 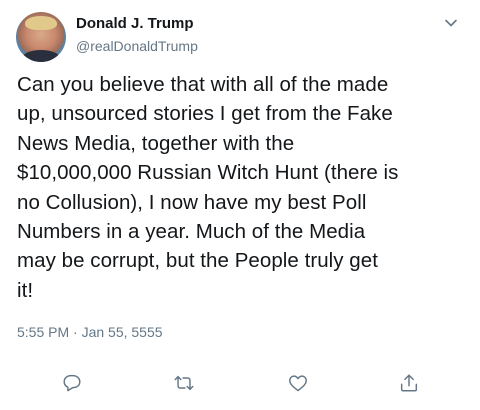 What do you see at coordinates (192, 202) in the screenshot?
I see `tweet-line: no Collusion), I now have my best Poll` at bounding box center [192, 202].